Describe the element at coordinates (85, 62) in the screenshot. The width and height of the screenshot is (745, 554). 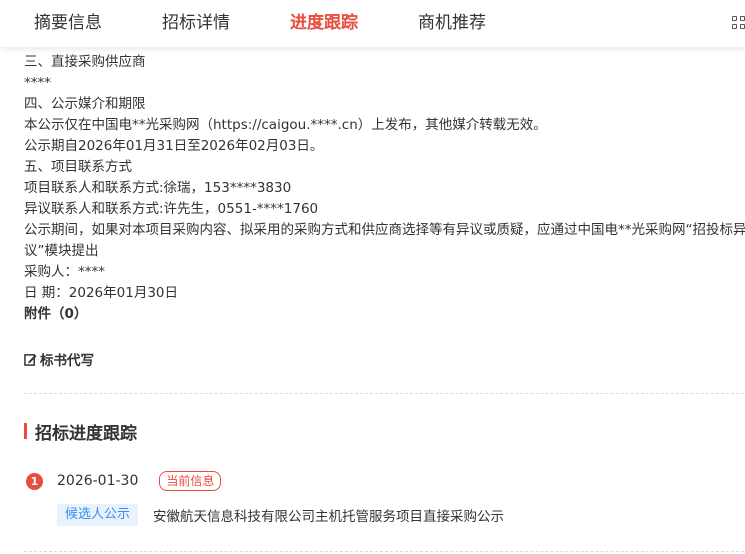
I see `content-line: 三、直接采购供应商` at that location.